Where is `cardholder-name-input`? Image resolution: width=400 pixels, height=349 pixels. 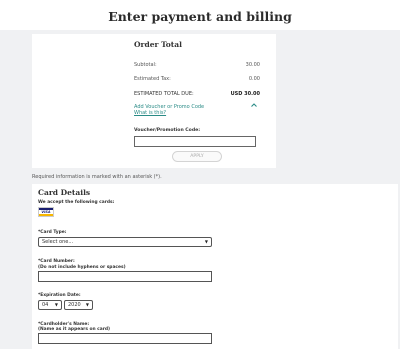
cardholder-name-input is located at coordinates (125, 338).